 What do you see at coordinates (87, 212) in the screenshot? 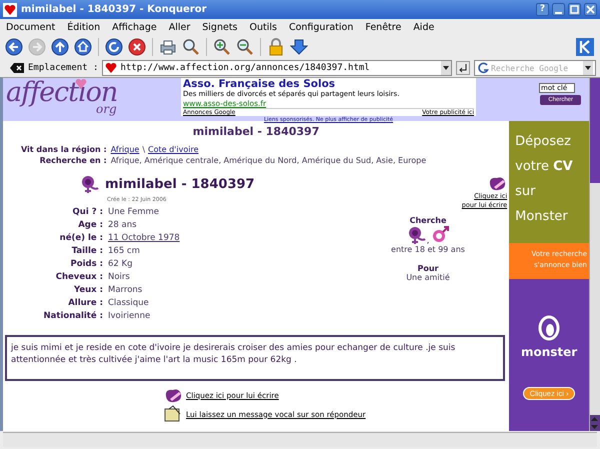
I see `field-label: Qui ? :` at bounding box center [87, 212].